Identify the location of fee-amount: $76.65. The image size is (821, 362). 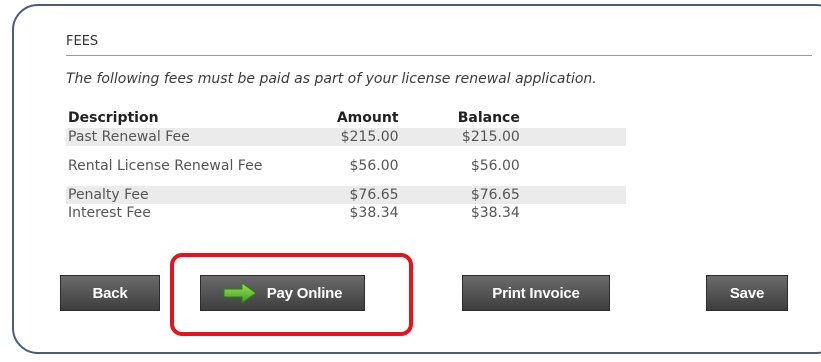
(344, 195).